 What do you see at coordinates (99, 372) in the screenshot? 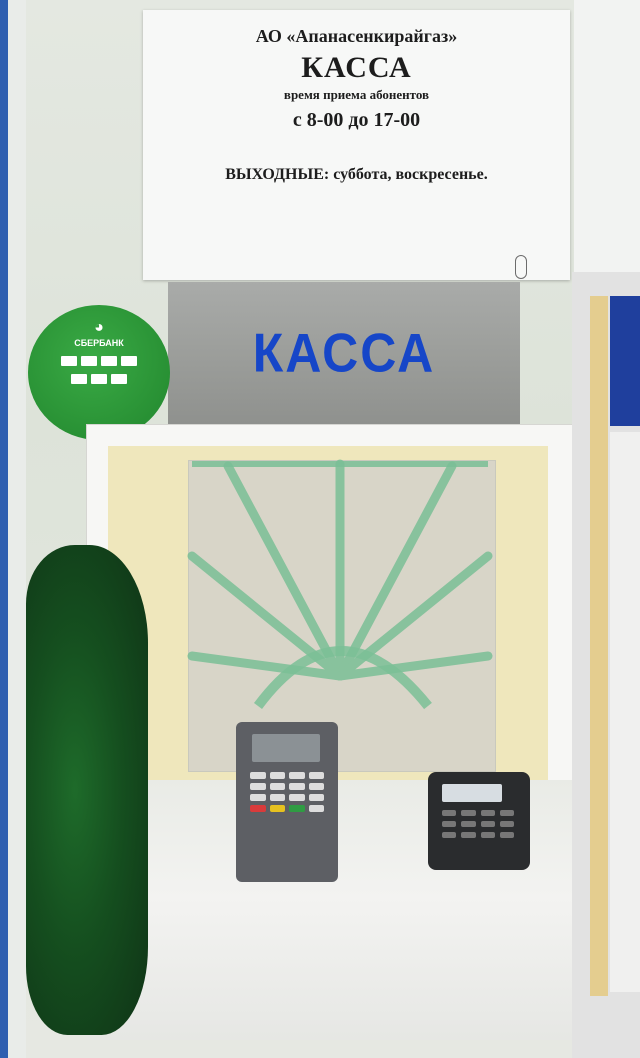
I see `sberbank-sticker: ◕ СБЕРБАНК` at bounding box center [99, 372].